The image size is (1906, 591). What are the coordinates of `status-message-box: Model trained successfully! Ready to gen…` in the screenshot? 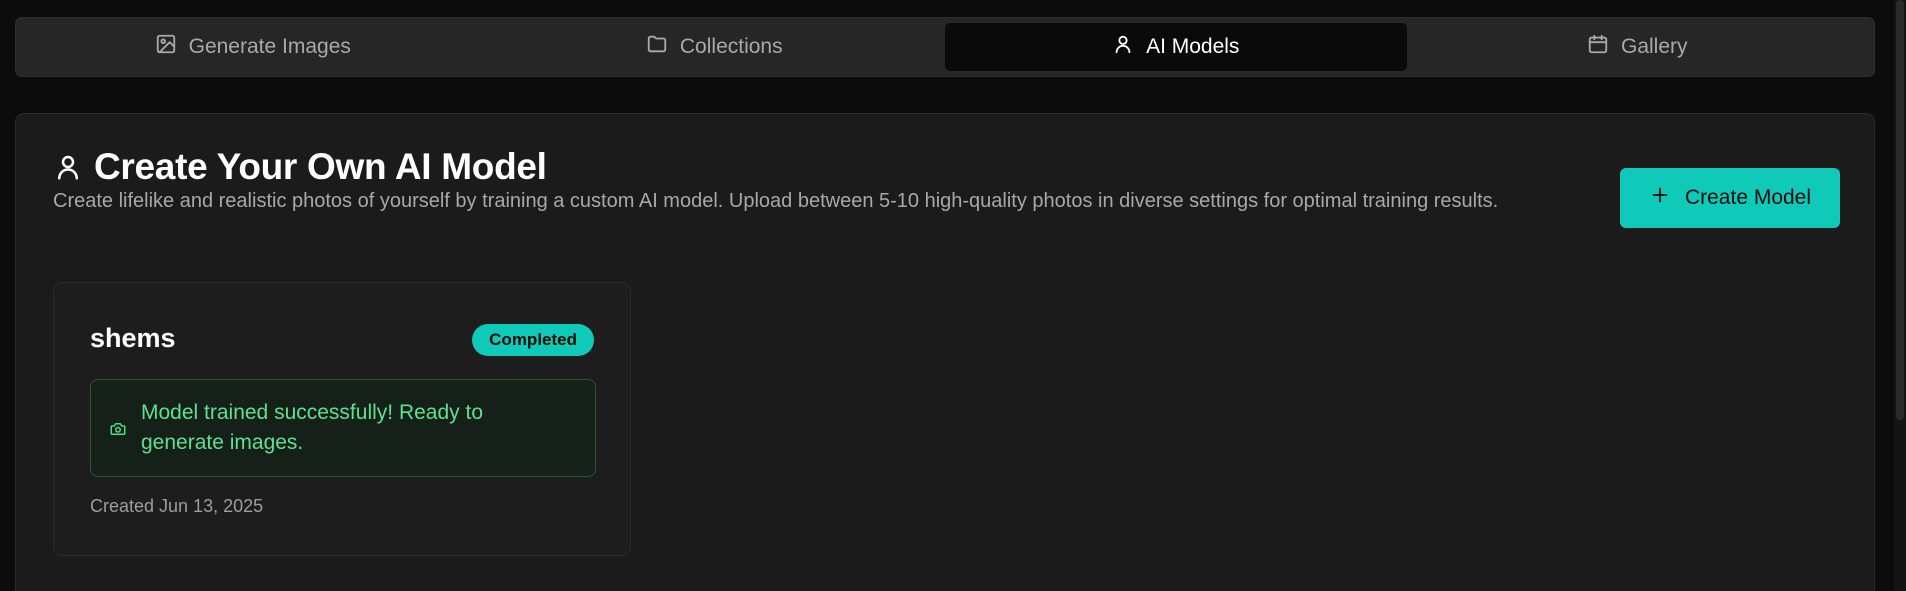 It's located at (343, 428).